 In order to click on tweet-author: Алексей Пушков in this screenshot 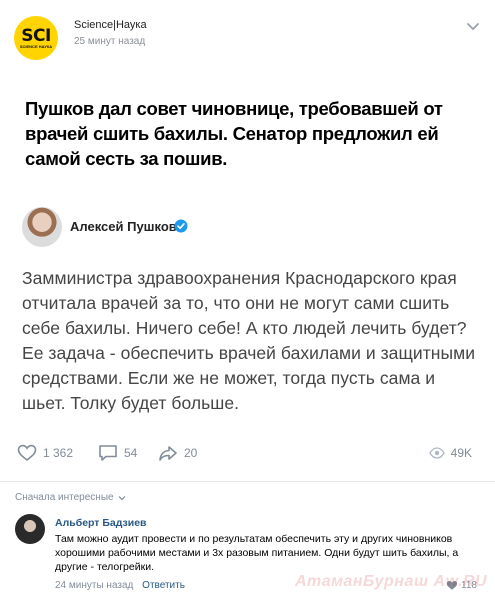, I will do `click(172, 229)`.